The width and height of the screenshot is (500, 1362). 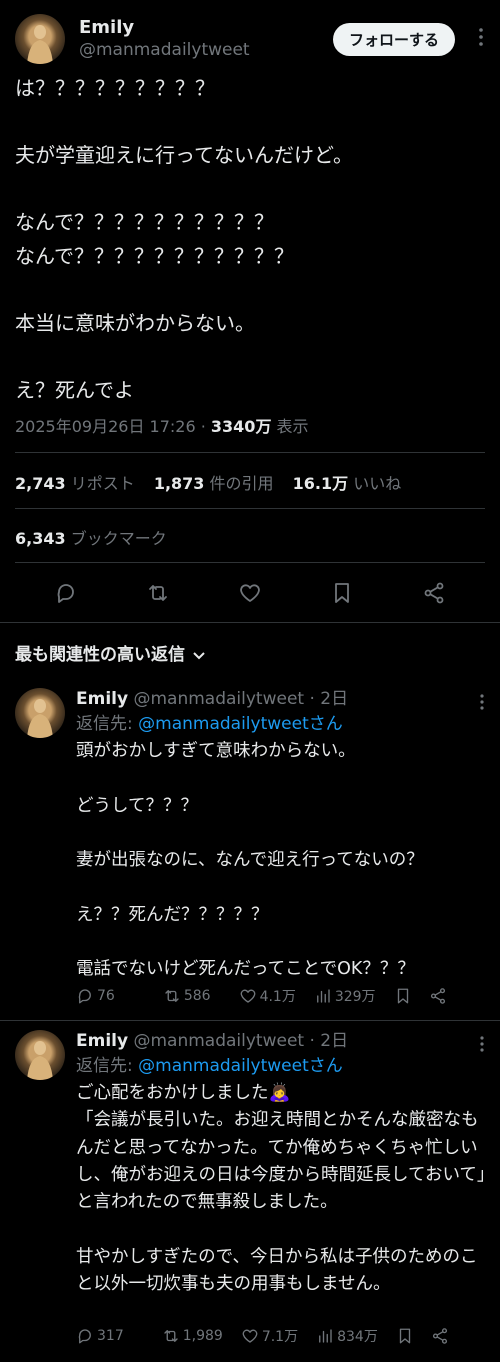 What do you see at coordinates (347, 483) in the screenshot?
I see `likes-stat: 16.1万 いいね` at bounding box center [347, 483].